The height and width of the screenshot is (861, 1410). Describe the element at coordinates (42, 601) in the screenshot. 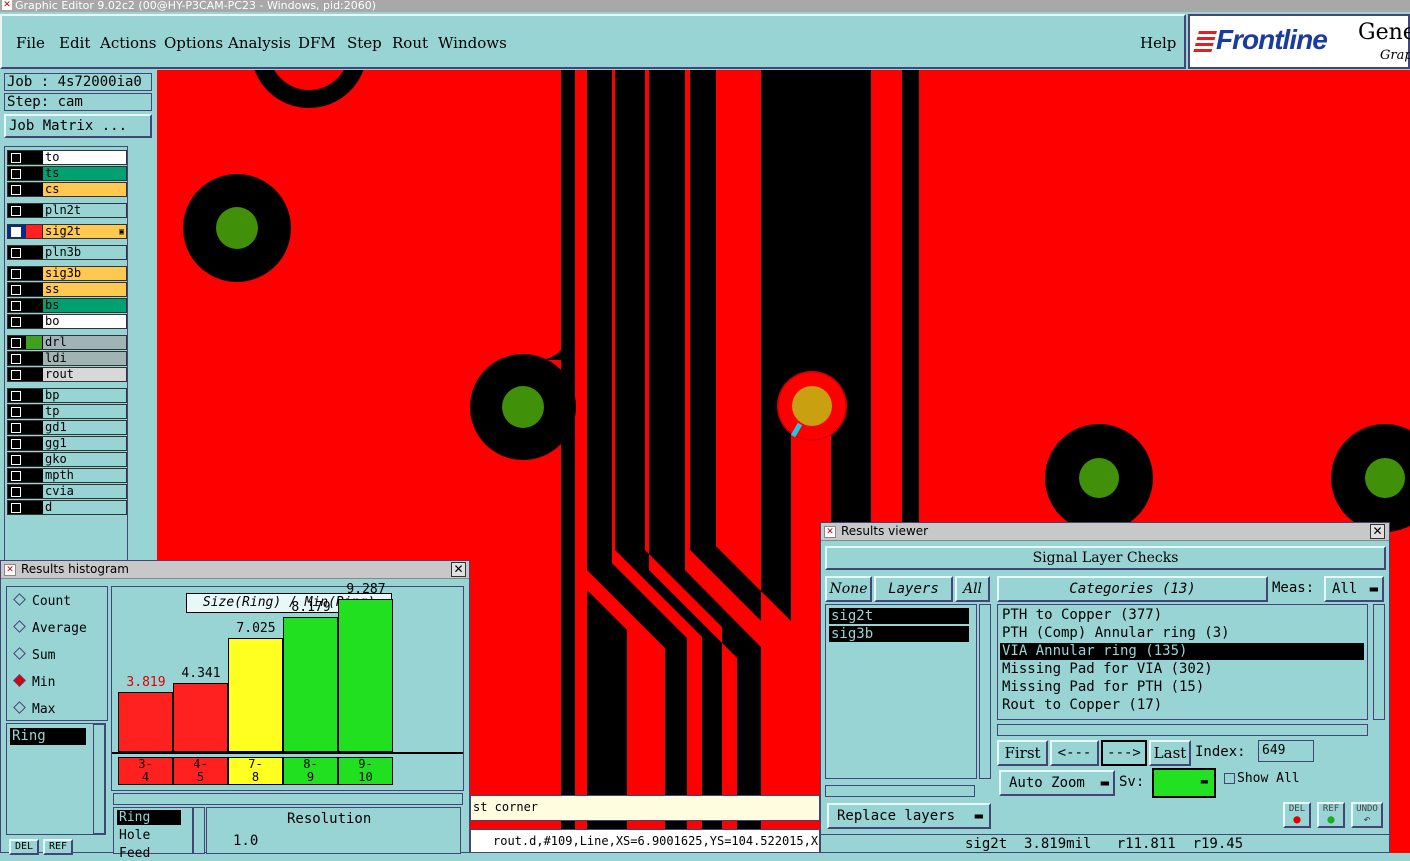

I see `mode-count-radio: Count` at that location.